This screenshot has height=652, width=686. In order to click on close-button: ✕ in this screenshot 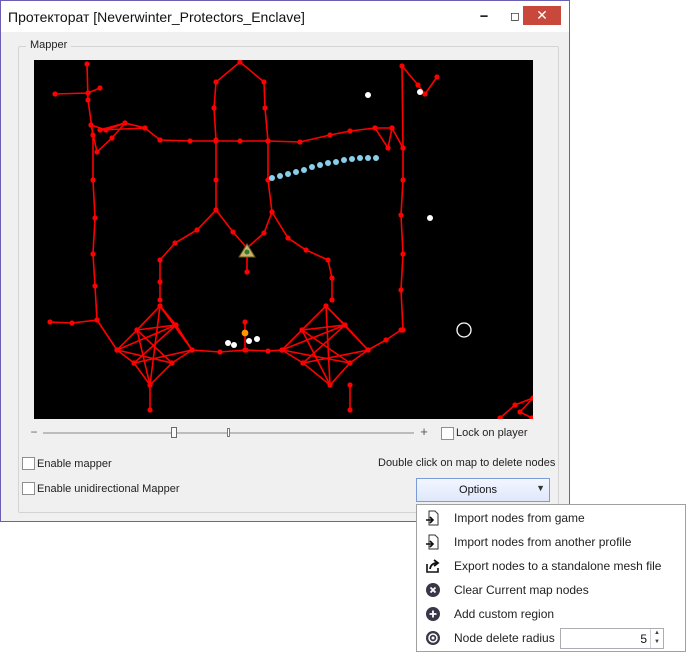, I will do `click(542, 15)`.